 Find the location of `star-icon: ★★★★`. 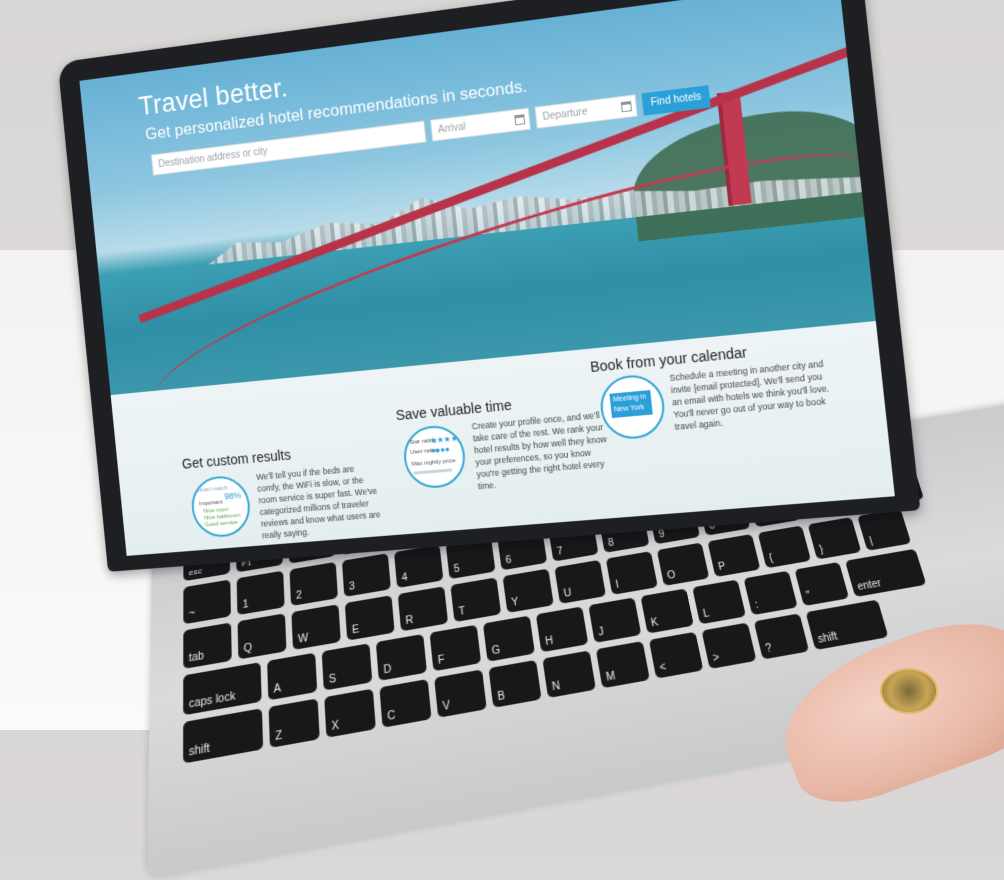

star-icon: ★★★★ is located at coordinates (444, 439).